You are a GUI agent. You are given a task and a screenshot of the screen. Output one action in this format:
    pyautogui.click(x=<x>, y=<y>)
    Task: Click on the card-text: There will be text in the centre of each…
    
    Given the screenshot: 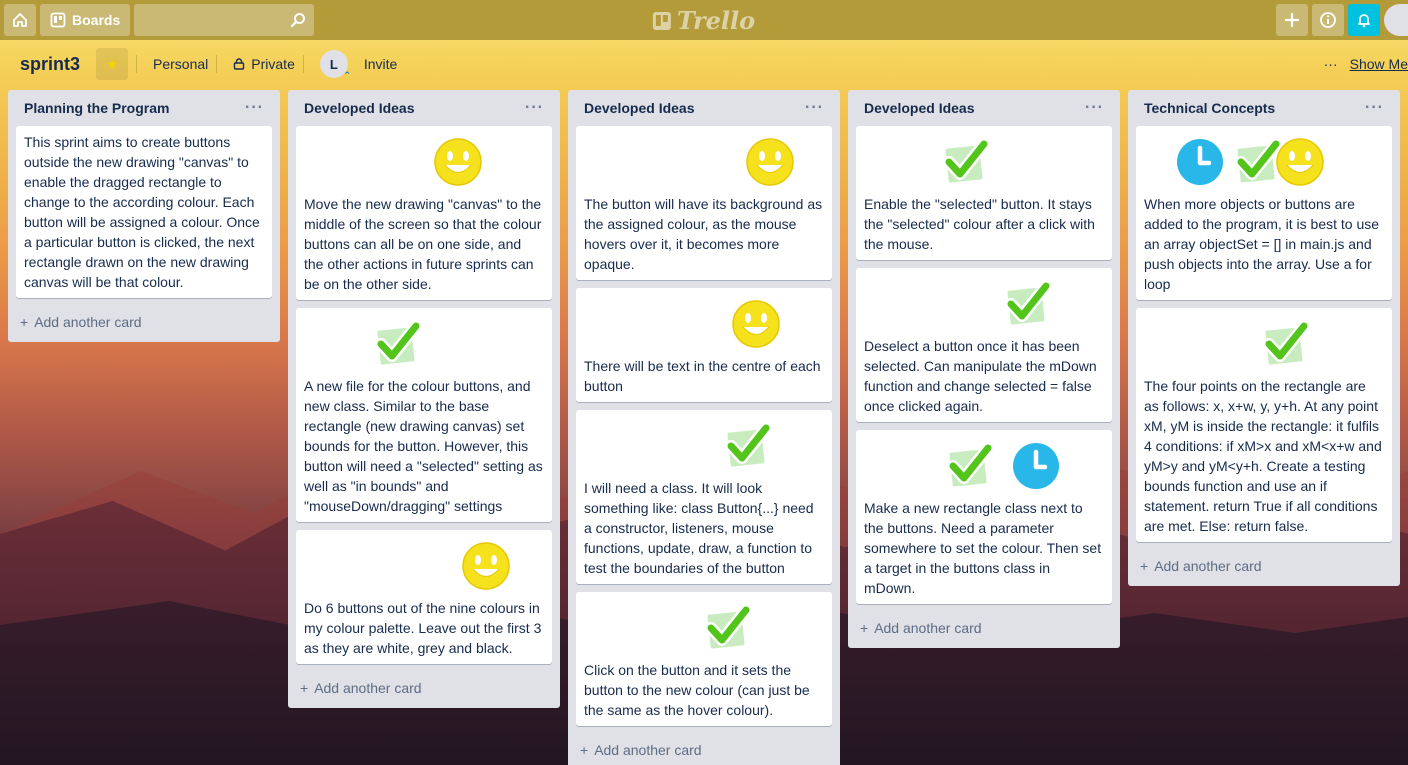 What is the action you would take?
    pyautogui.click(x=702, y=376)
    